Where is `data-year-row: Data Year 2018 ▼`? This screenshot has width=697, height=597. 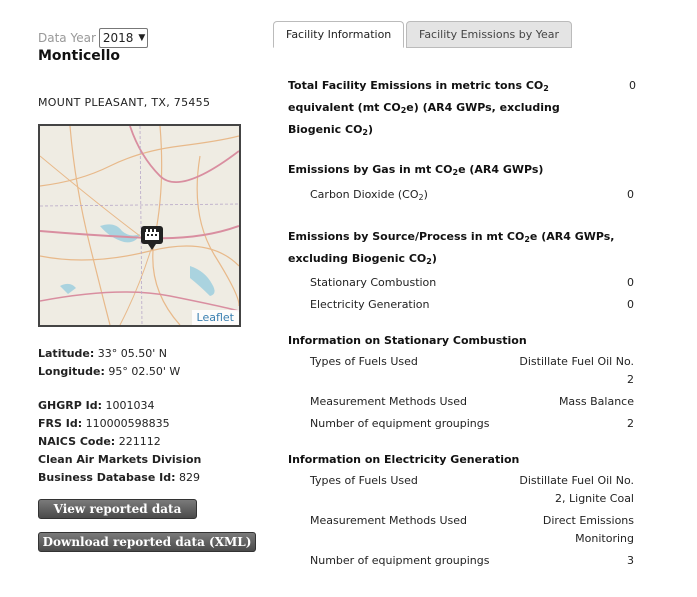
data-year-row: Data Year 2018 ▼ is located at coordinates (145, 38).